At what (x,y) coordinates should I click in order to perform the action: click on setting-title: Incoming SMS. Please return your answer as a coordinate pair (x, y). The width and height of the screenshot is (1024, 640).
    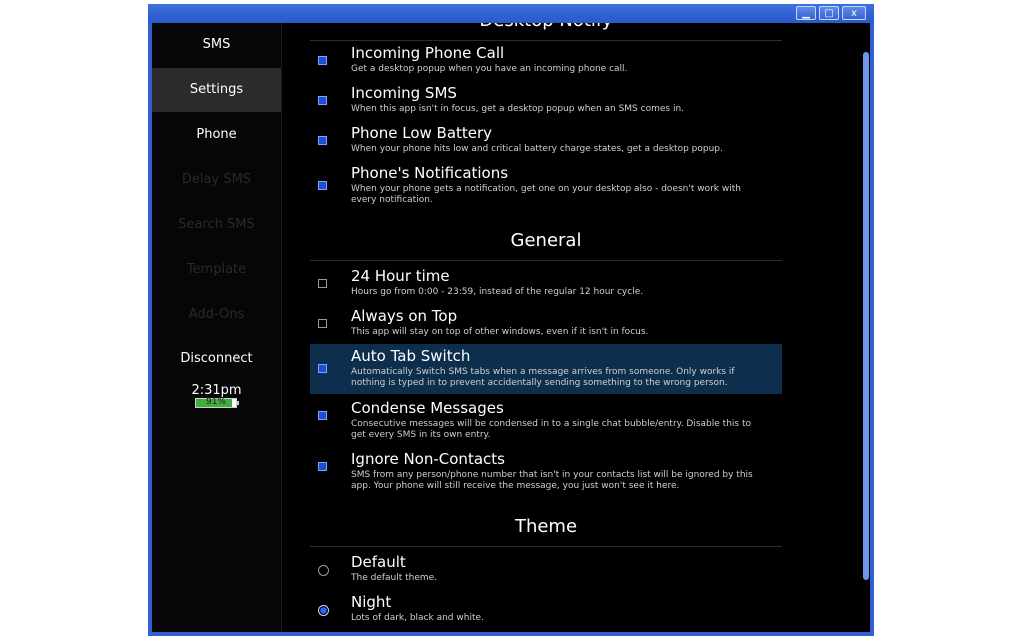
    Looking at the image, I should click on (404, 93).